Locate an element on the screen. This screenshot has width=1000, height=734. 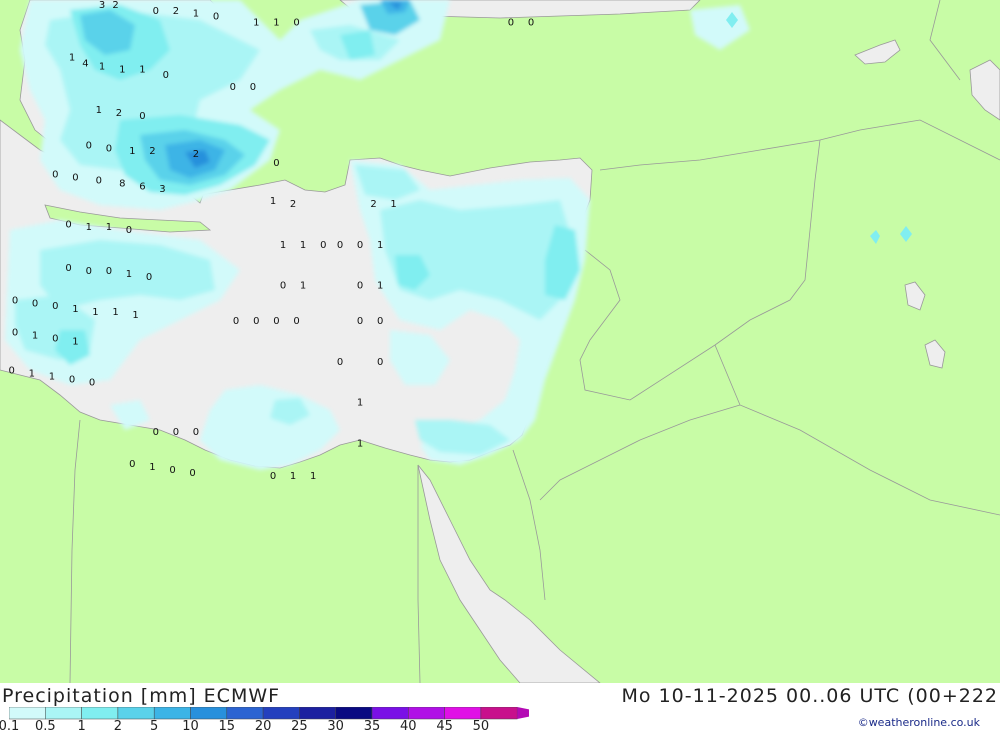
legend-label: 1 is located at coordinates (81, 726).